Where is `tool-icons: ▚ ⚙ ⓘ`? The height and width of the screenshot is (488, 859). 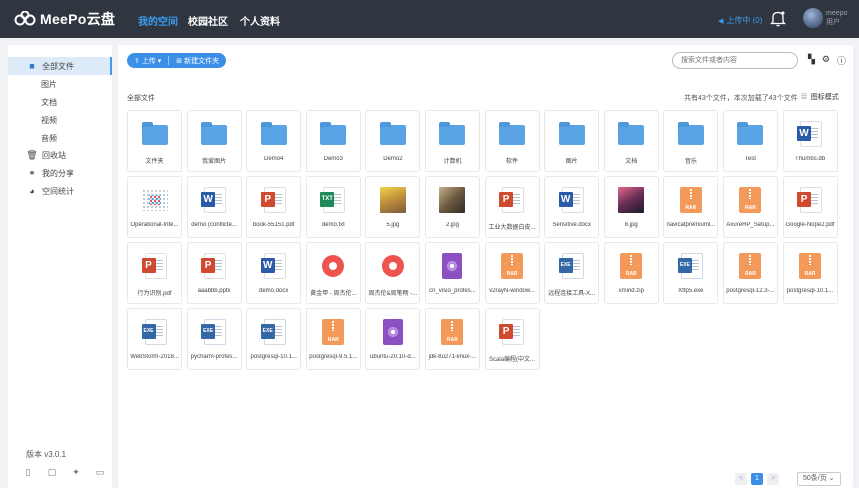 tool-icons: ▚ ⚙ ⓘ is located at coordinates (827, 60).